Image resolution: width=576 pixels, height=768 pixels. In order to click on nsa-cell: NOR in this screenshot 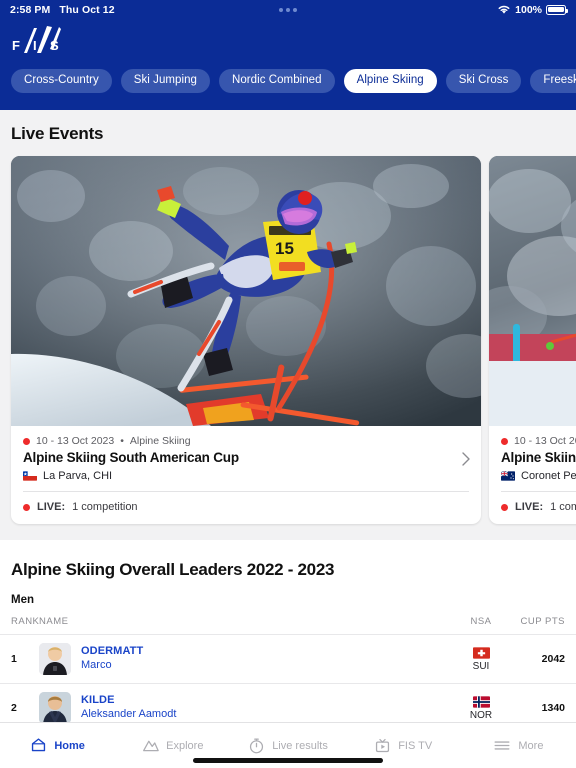, I will do `click(481, 708)`.